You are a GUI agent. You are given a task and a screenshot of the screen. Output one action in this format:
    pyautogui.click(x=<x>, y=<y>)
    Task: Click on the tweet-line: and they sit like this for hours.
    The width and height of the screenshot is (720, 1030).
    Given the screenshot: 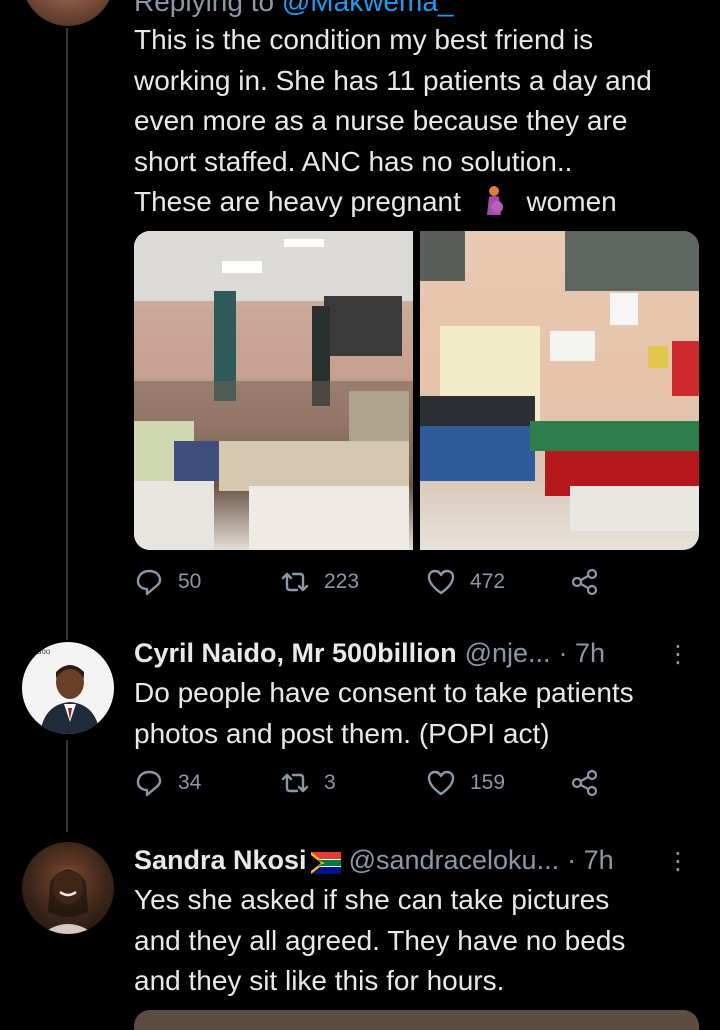 What is the action you would take?
    pyautogui.click(x=319, y=980)
    